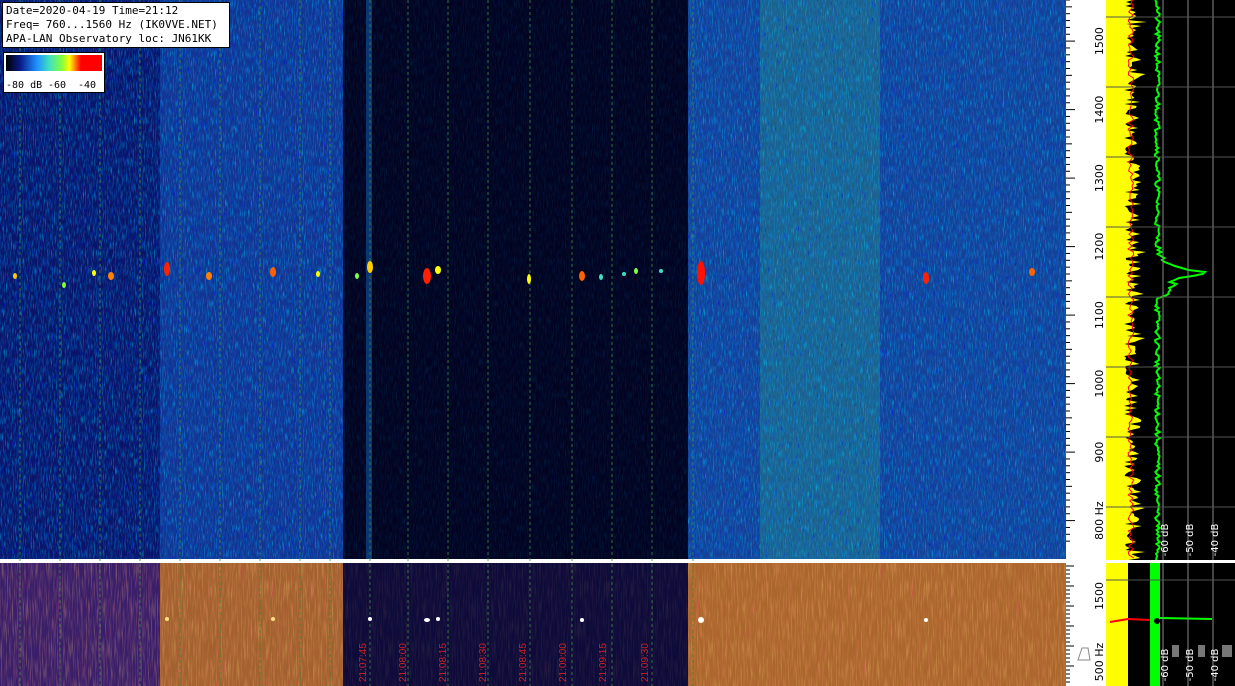 This screenshot has width=1235, height=686. What do you see at coordinates (1099, 452) in the screenshot?
I see `freq-label: 900` at bounding box center [1099, 452].